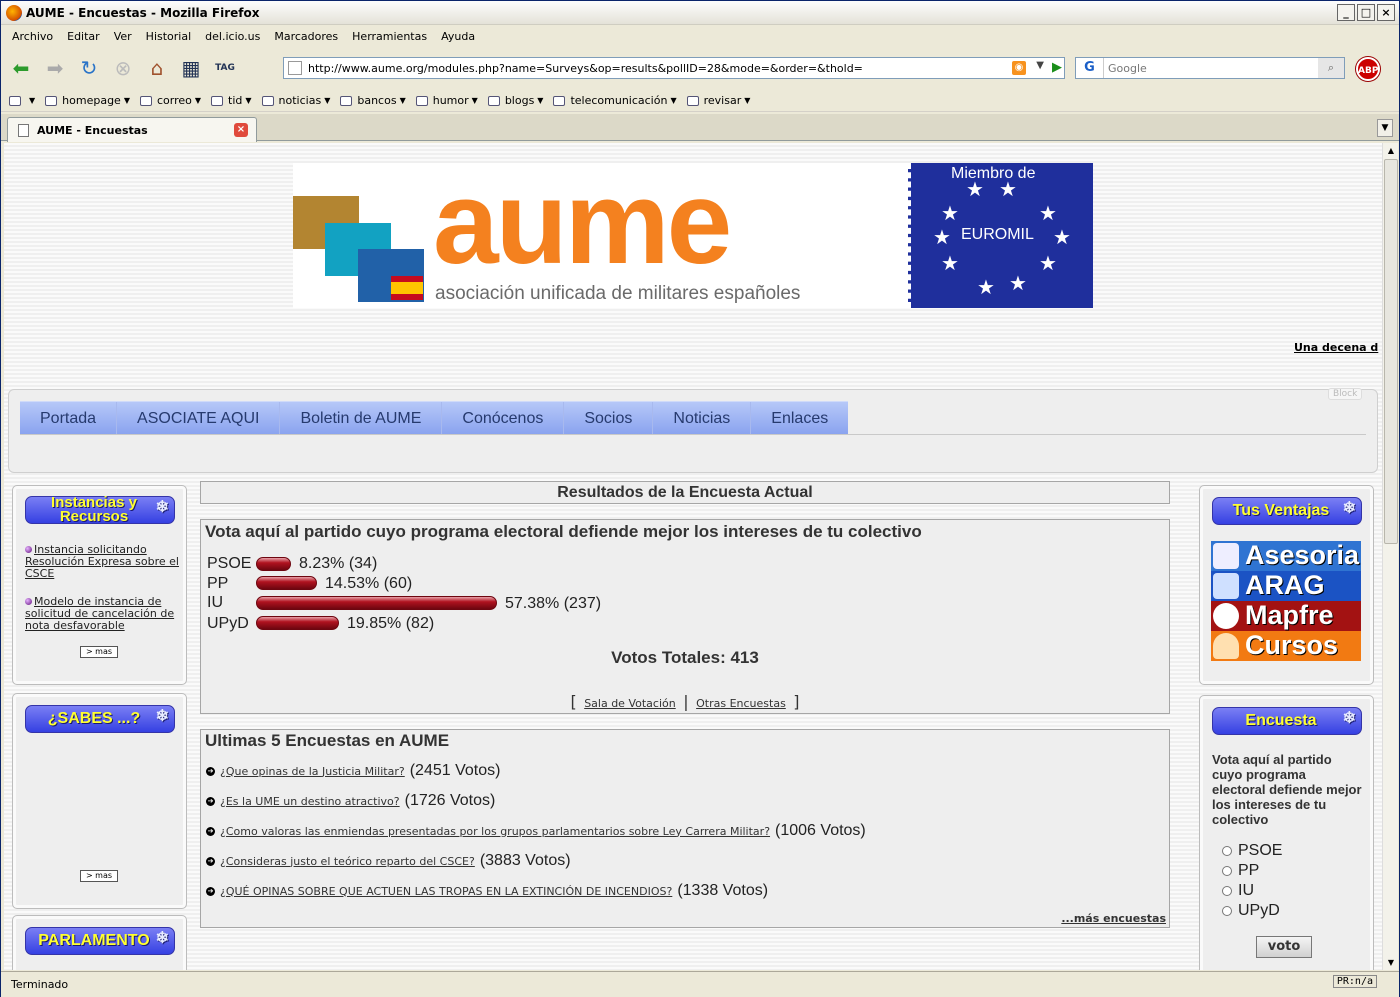  I want to click on link-otras-encuestas: Otras Encuestas, so click(741, 703).